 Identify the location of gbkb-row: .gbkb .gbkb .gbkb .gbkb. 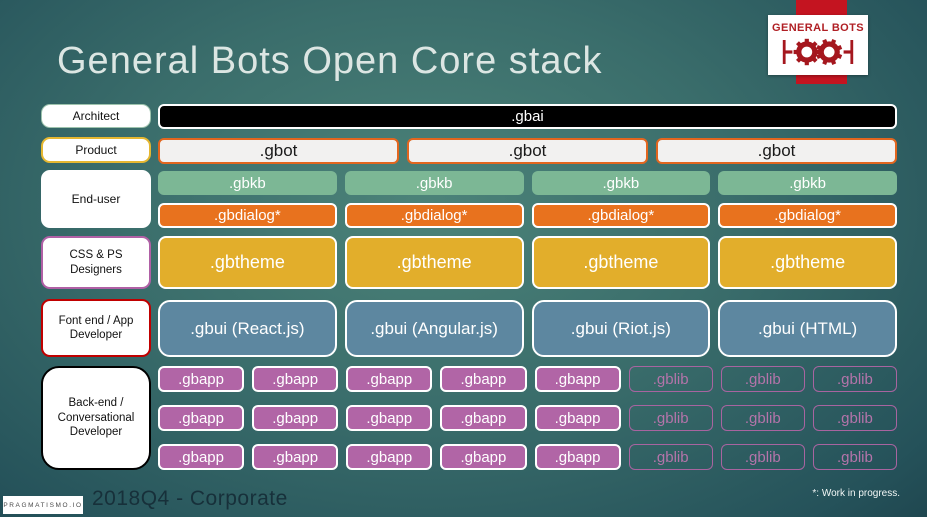
(527, 183).